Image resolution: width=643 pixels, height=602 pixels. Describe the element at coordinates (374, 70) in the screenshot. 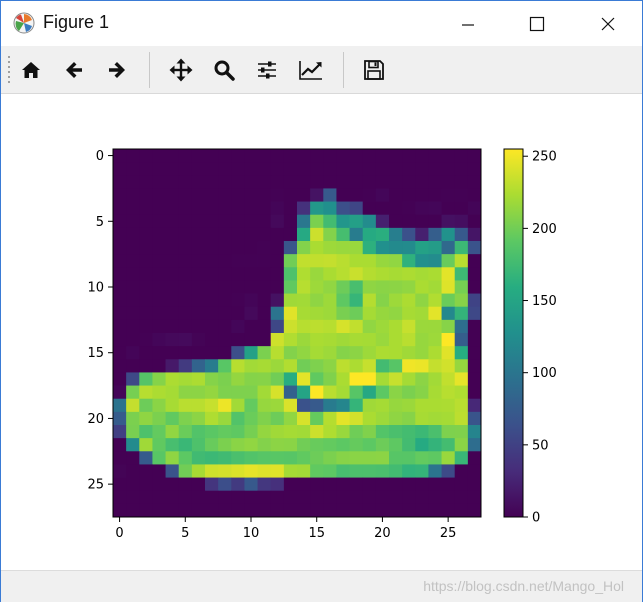

I see `save-button` at that location.